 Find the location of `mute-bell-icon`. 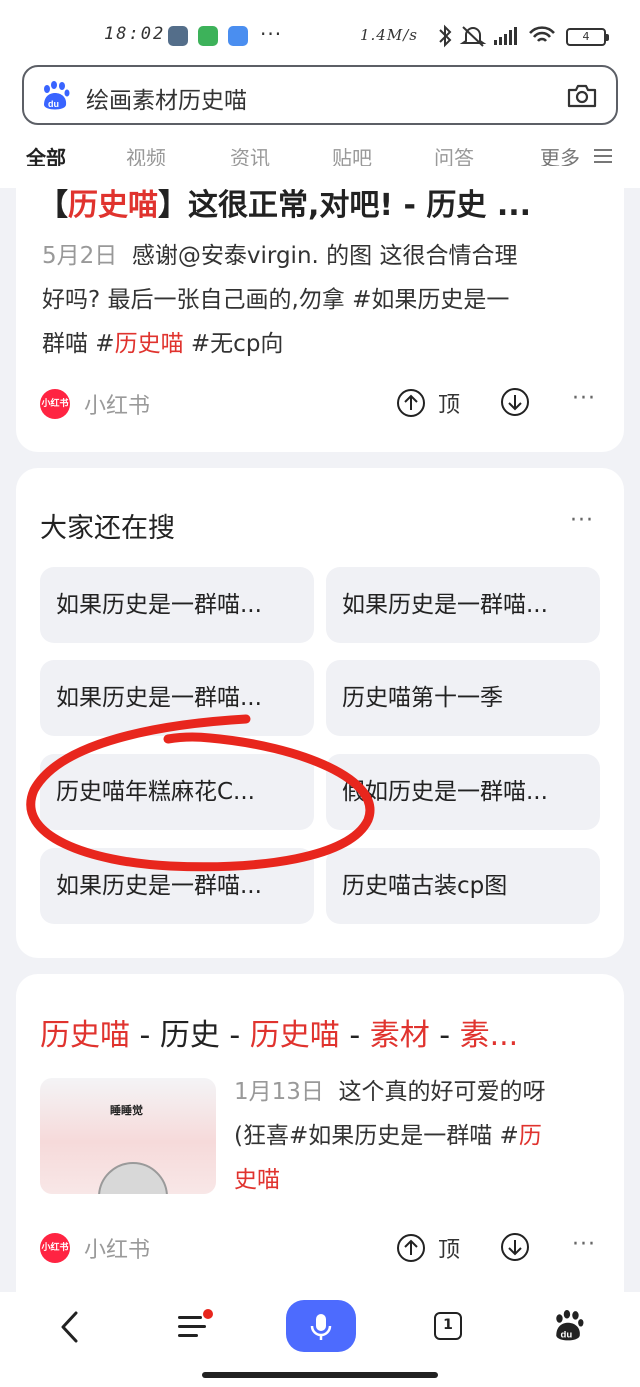

mute-bell-icon is located at coordinates (473, 36).